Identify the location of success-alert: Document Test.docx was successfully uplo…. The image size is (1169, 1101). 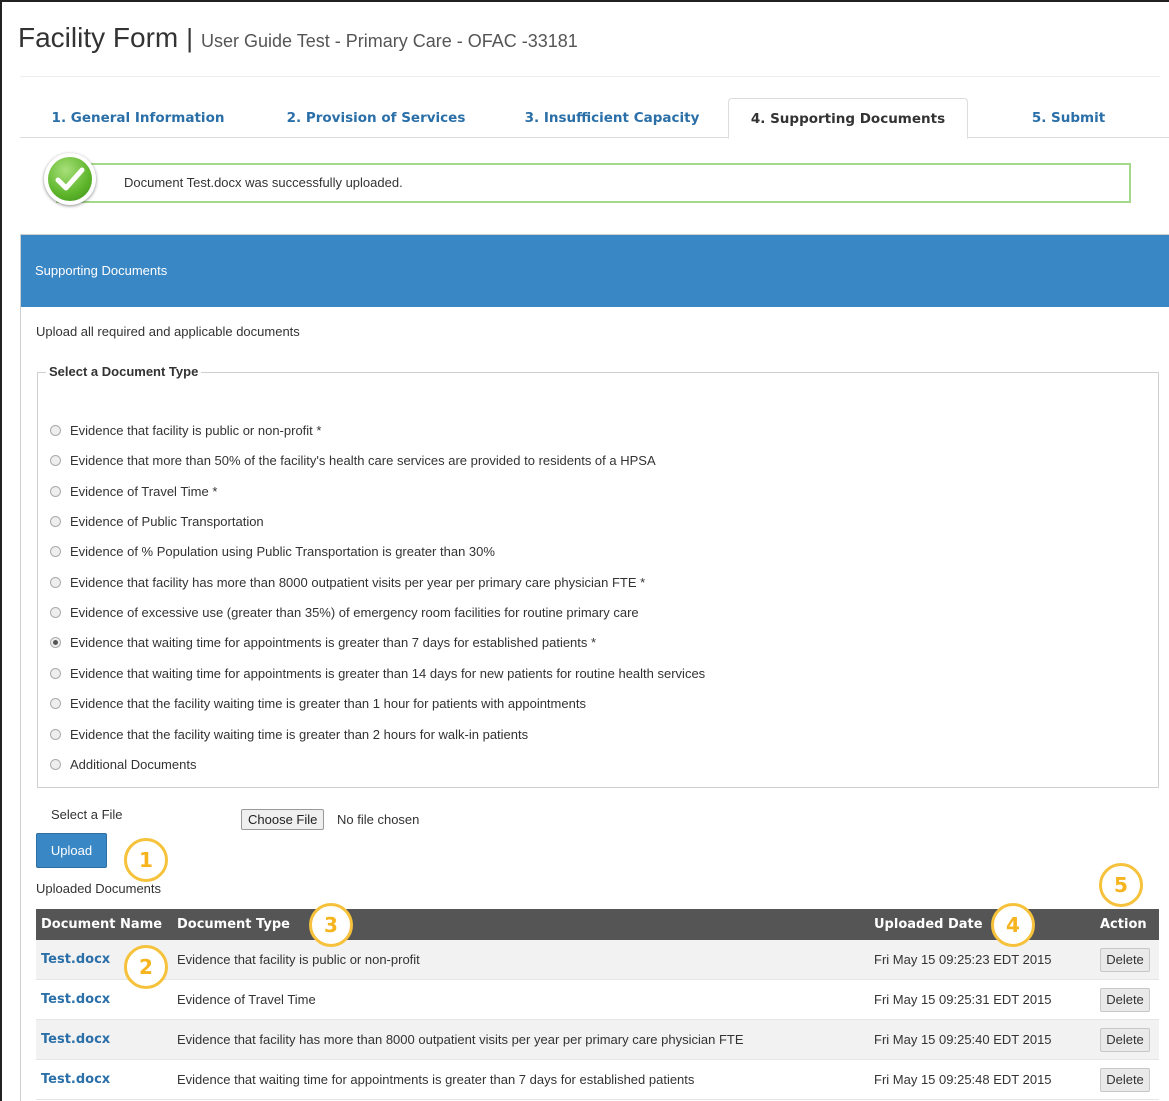
(593, 183).